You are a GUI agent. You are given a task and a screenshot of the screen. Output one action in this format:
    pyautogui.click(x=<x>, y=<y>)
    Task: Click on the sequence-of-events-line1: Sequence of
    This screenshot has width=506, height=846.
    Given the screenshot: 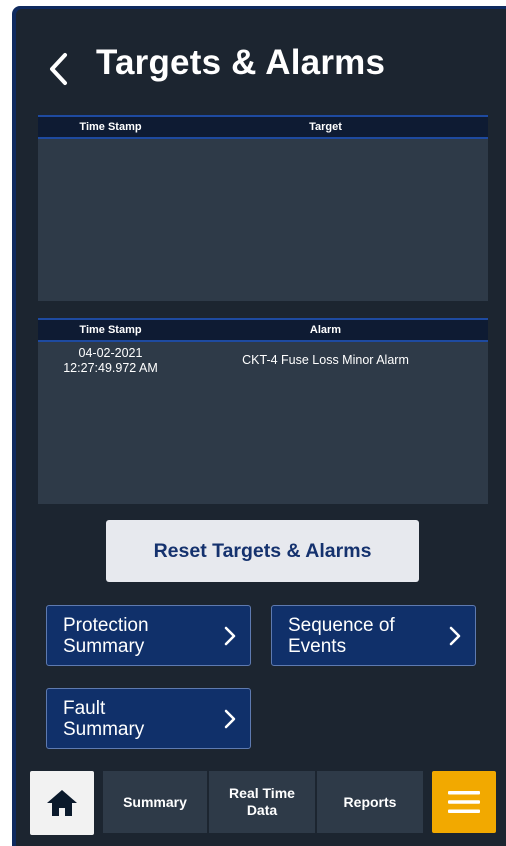 What is the action you would take?
    pyautogui.click(x=341, y=625)
    